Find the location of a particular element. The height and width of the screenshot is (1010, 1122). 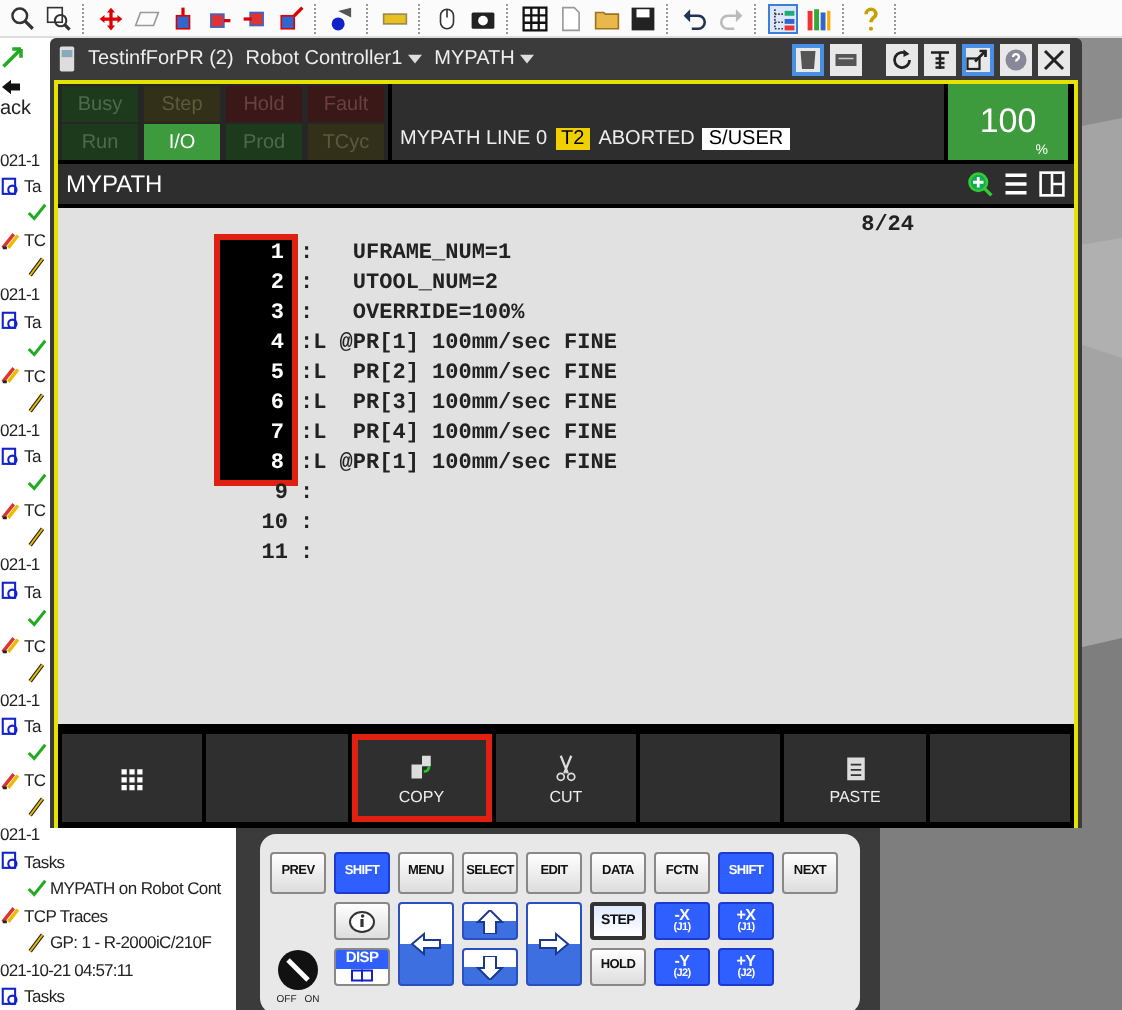

split-view-icon is located at coordinates (1052, 184).